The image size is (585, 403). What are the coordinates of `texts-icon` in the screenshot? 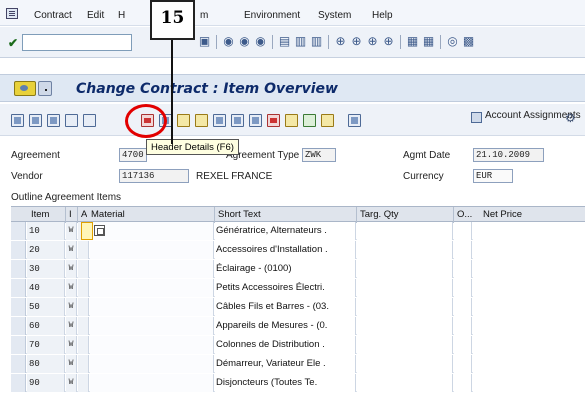 It's located at (201, 120).